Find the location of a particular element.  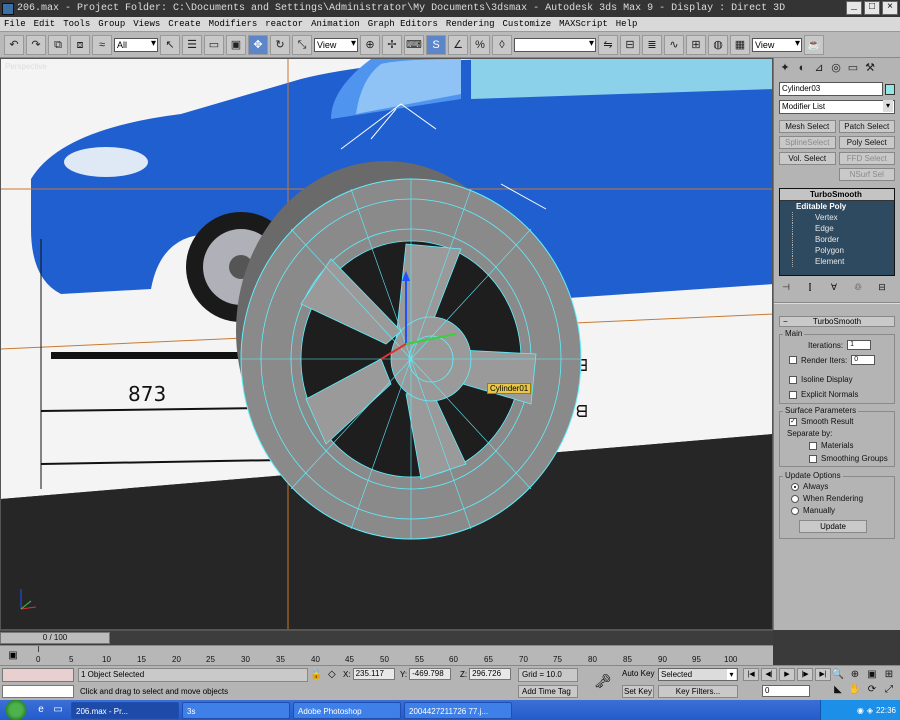

update-button: Update is located at coordinates (833, 526).